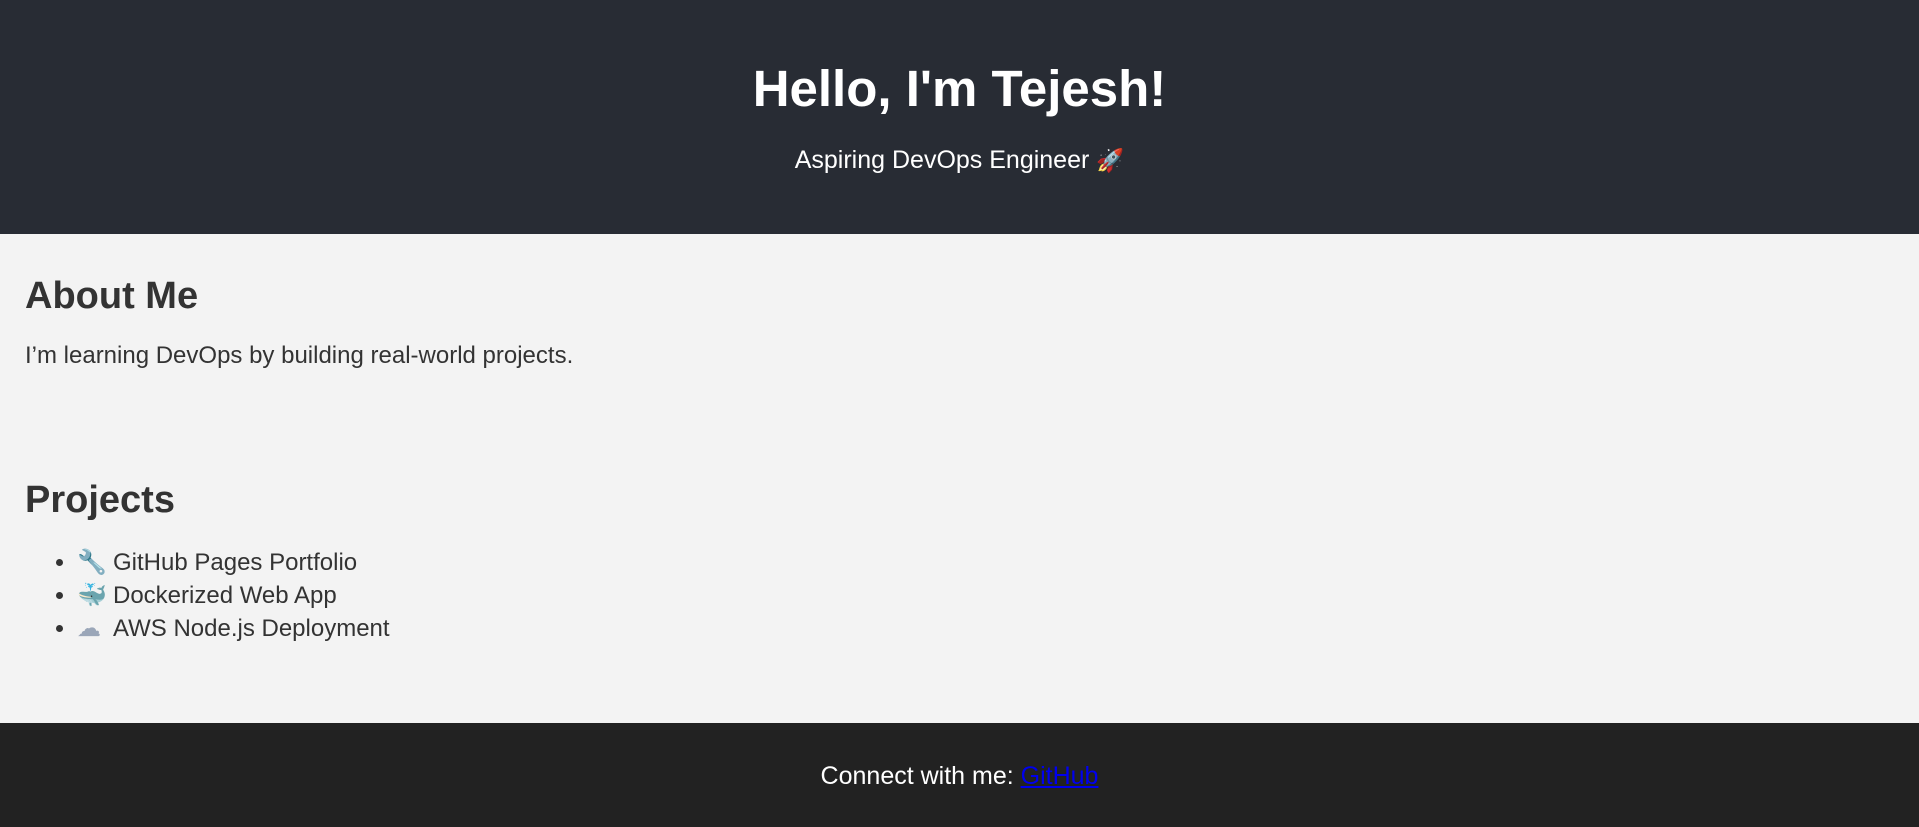  I want to click on projects-heading: Projects, so click(100, 500).